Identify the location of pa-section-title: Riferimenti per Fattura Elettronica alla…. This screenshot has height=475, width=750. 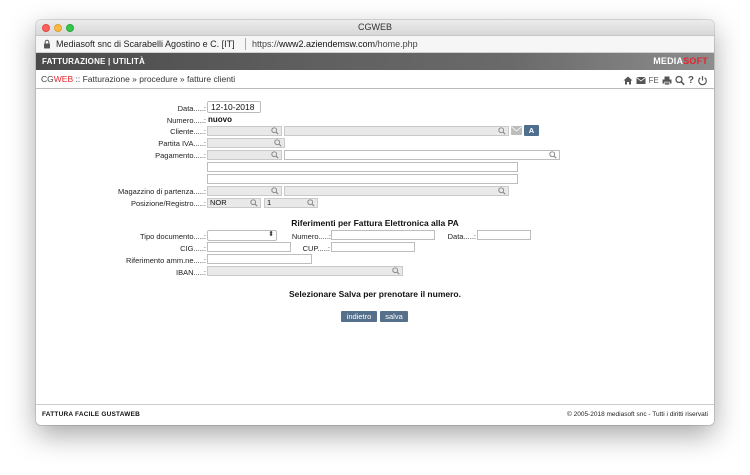
(375, 223).